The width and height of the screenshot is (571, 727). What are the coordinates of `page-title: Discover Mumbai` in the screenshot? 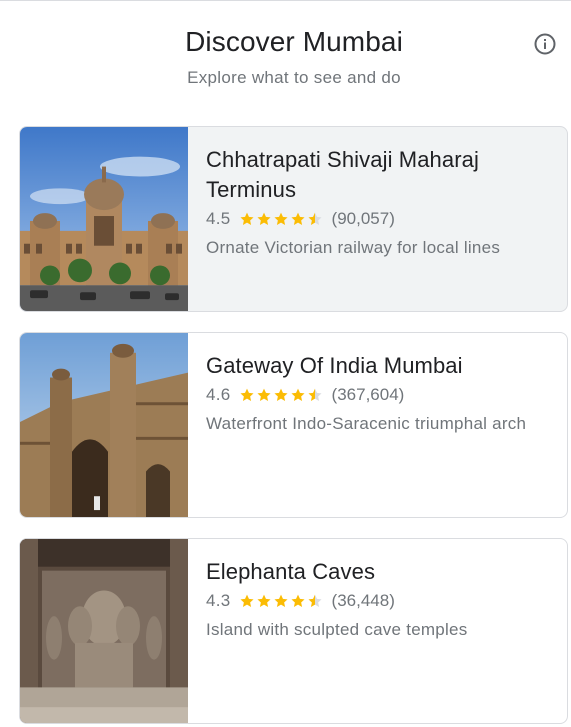 It's located at (294, 41).